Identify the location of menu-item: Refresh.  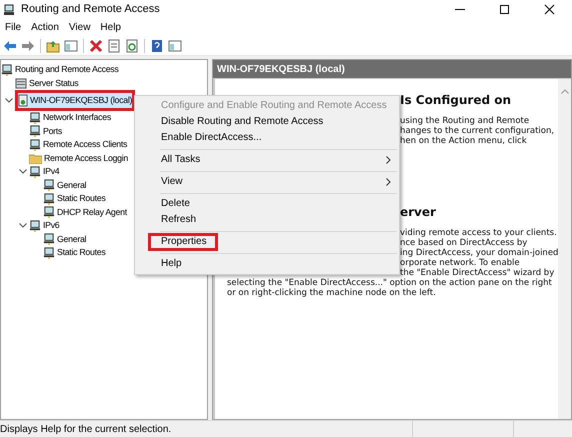
(172, 220).